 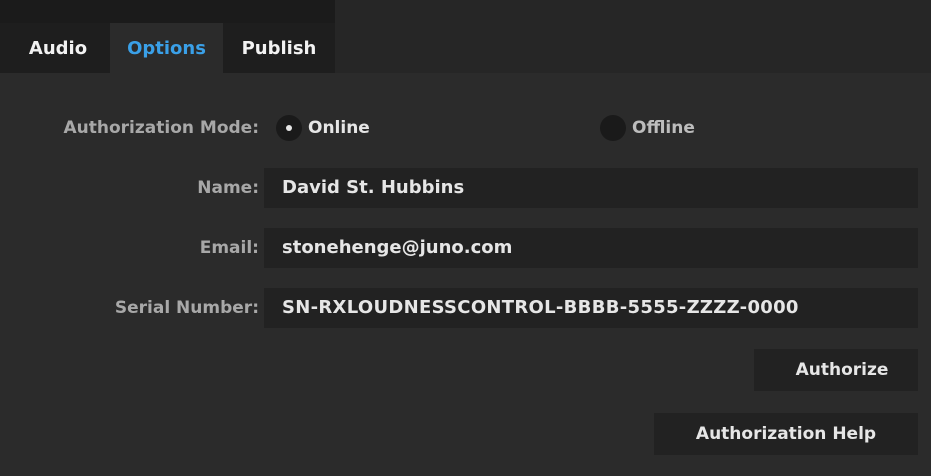 I want to click on radio-online: Online, so click(x=323, y=128).